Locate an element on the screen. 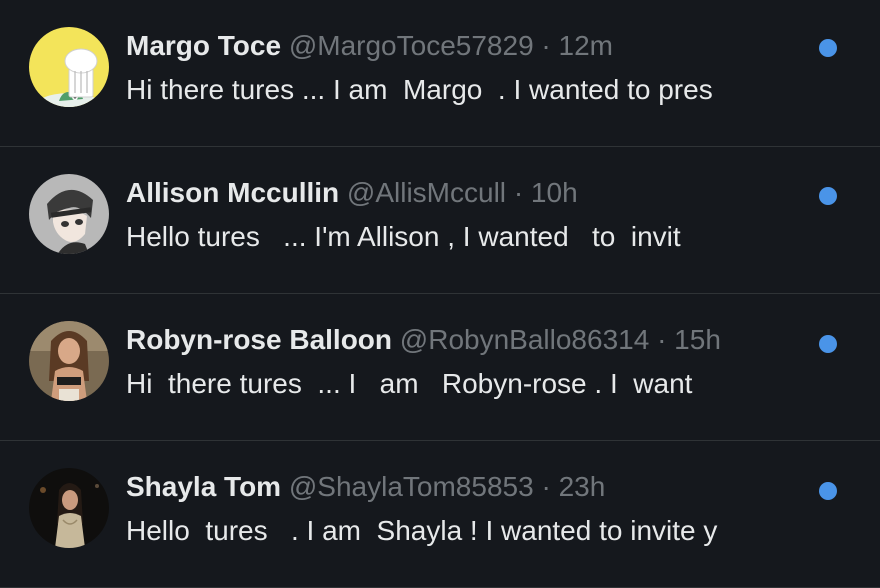 The width and height of the screenshot is (880, 588). anime-character-avatar-icon is located at coordinates (69, 214).